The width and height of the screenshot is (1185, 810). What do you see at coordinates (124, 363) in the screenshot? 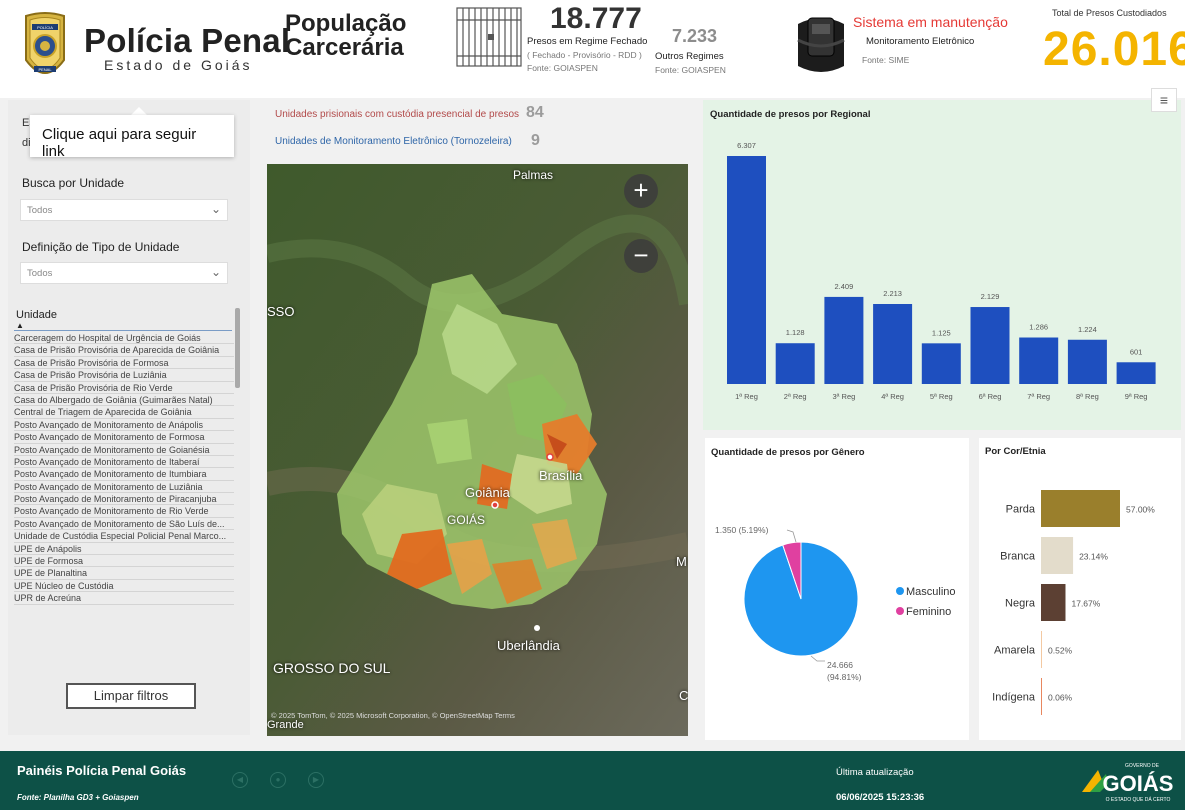
I see `unit-list-item: Casa de Prisão Provisória de Formosa` at bounding box center [124, 363].